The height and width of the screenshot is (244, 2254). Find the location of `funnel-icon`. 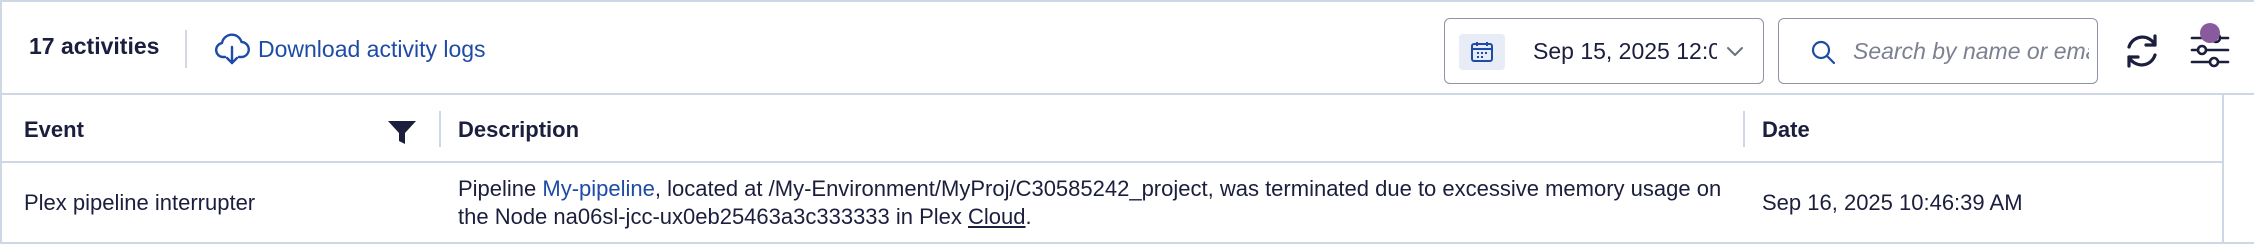

funnel-icon is located at coordinates (402, 133).